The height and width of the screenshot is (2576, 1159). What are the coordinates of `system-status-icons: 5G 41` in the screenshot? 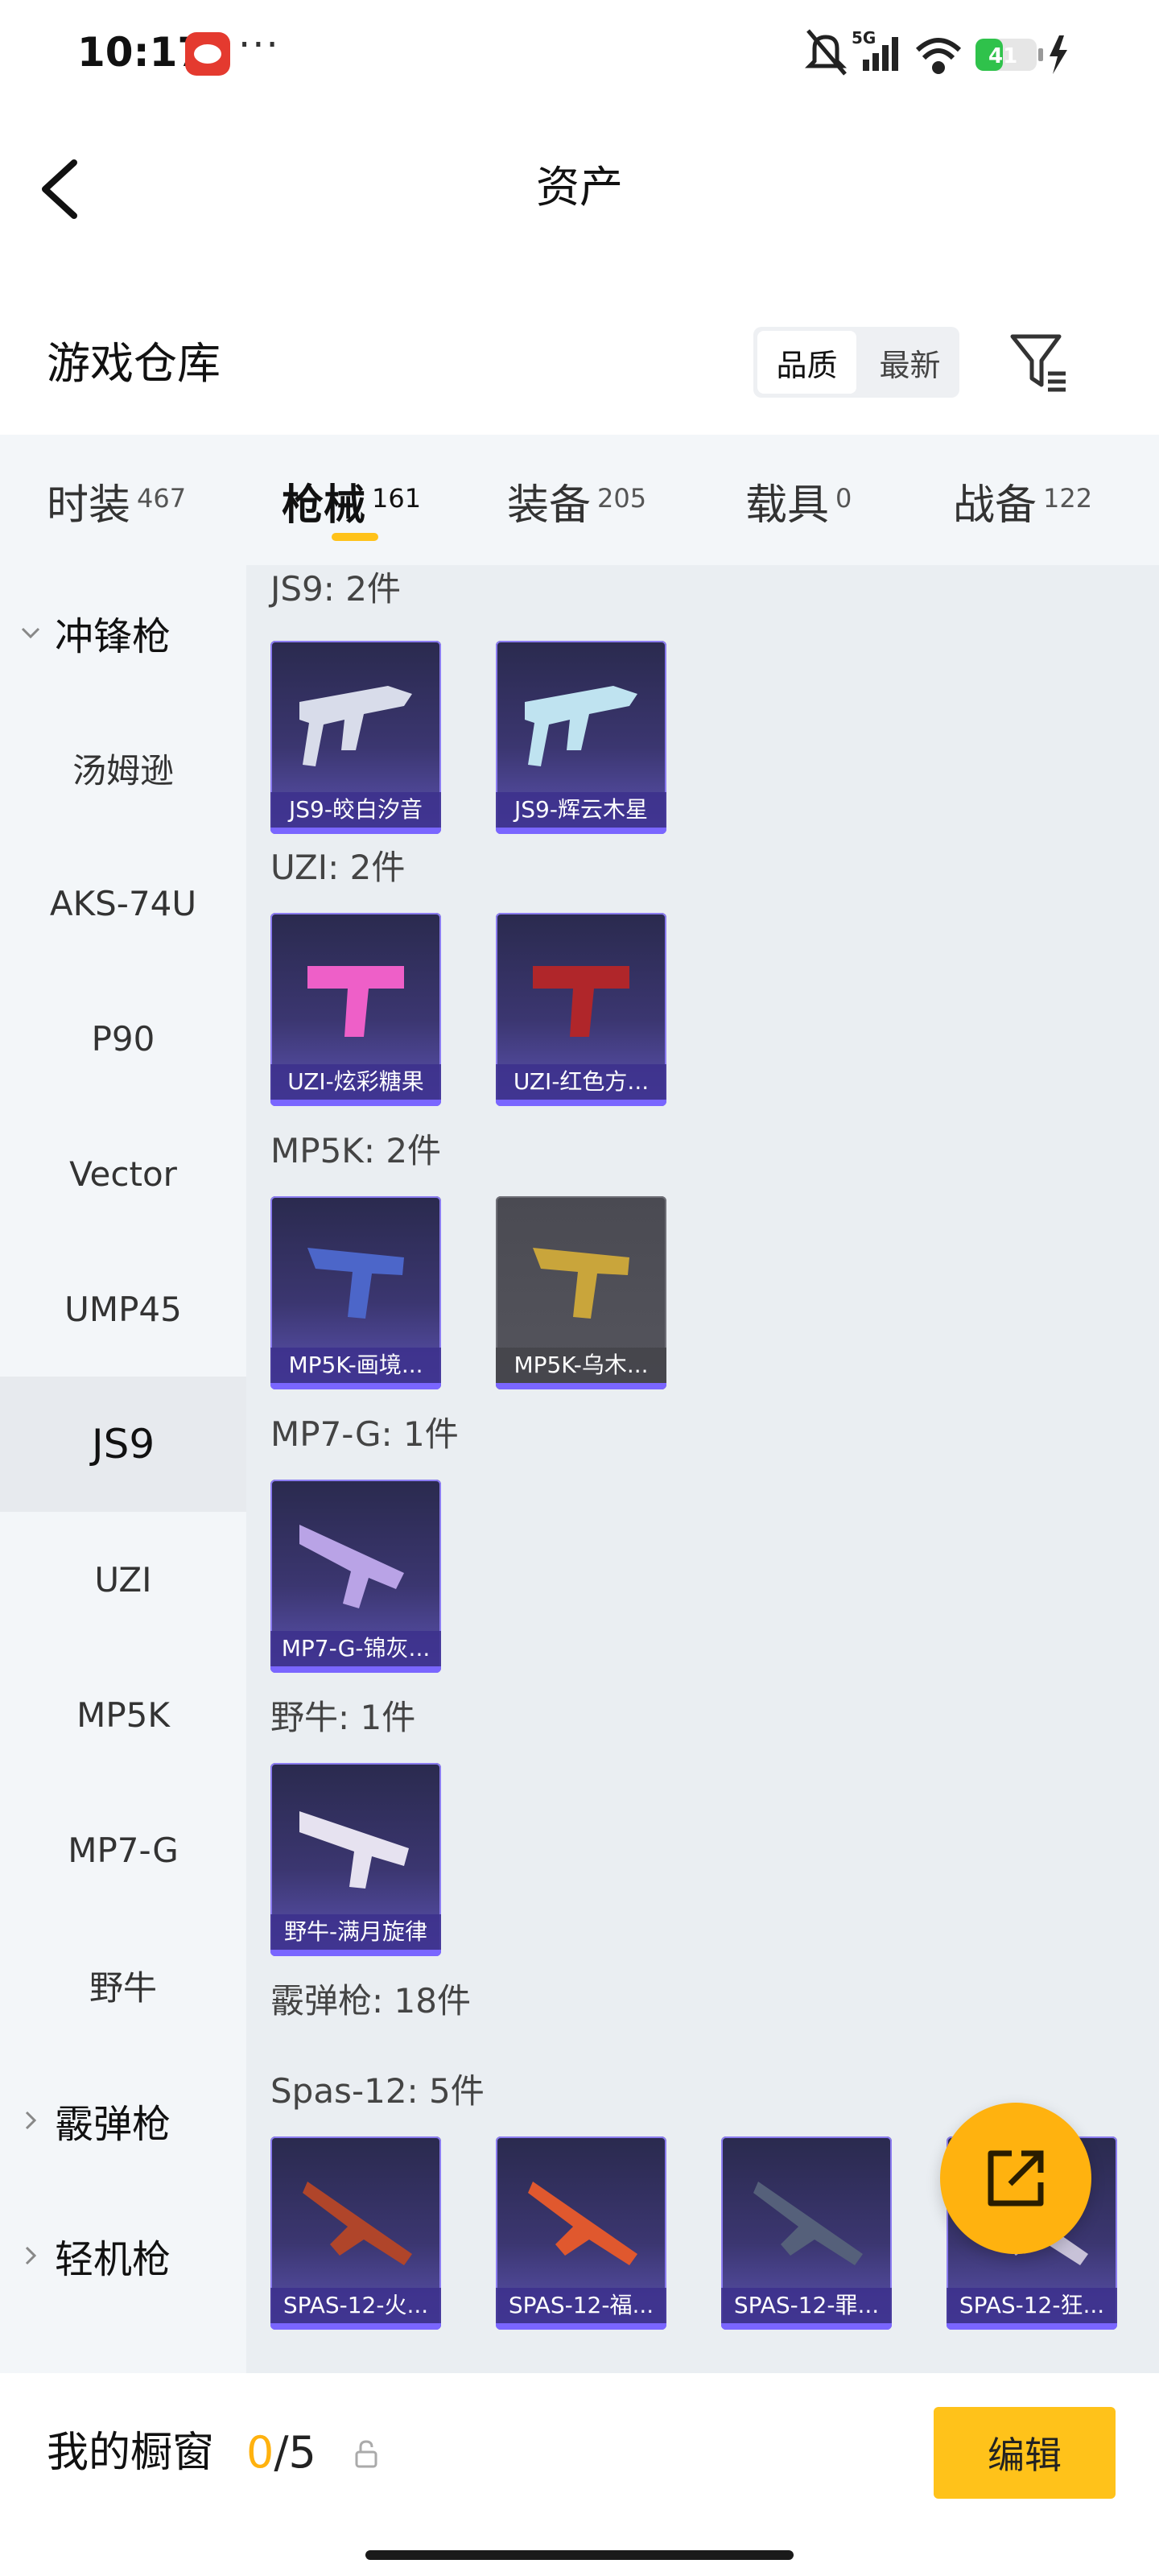 It's located at (936, 52).